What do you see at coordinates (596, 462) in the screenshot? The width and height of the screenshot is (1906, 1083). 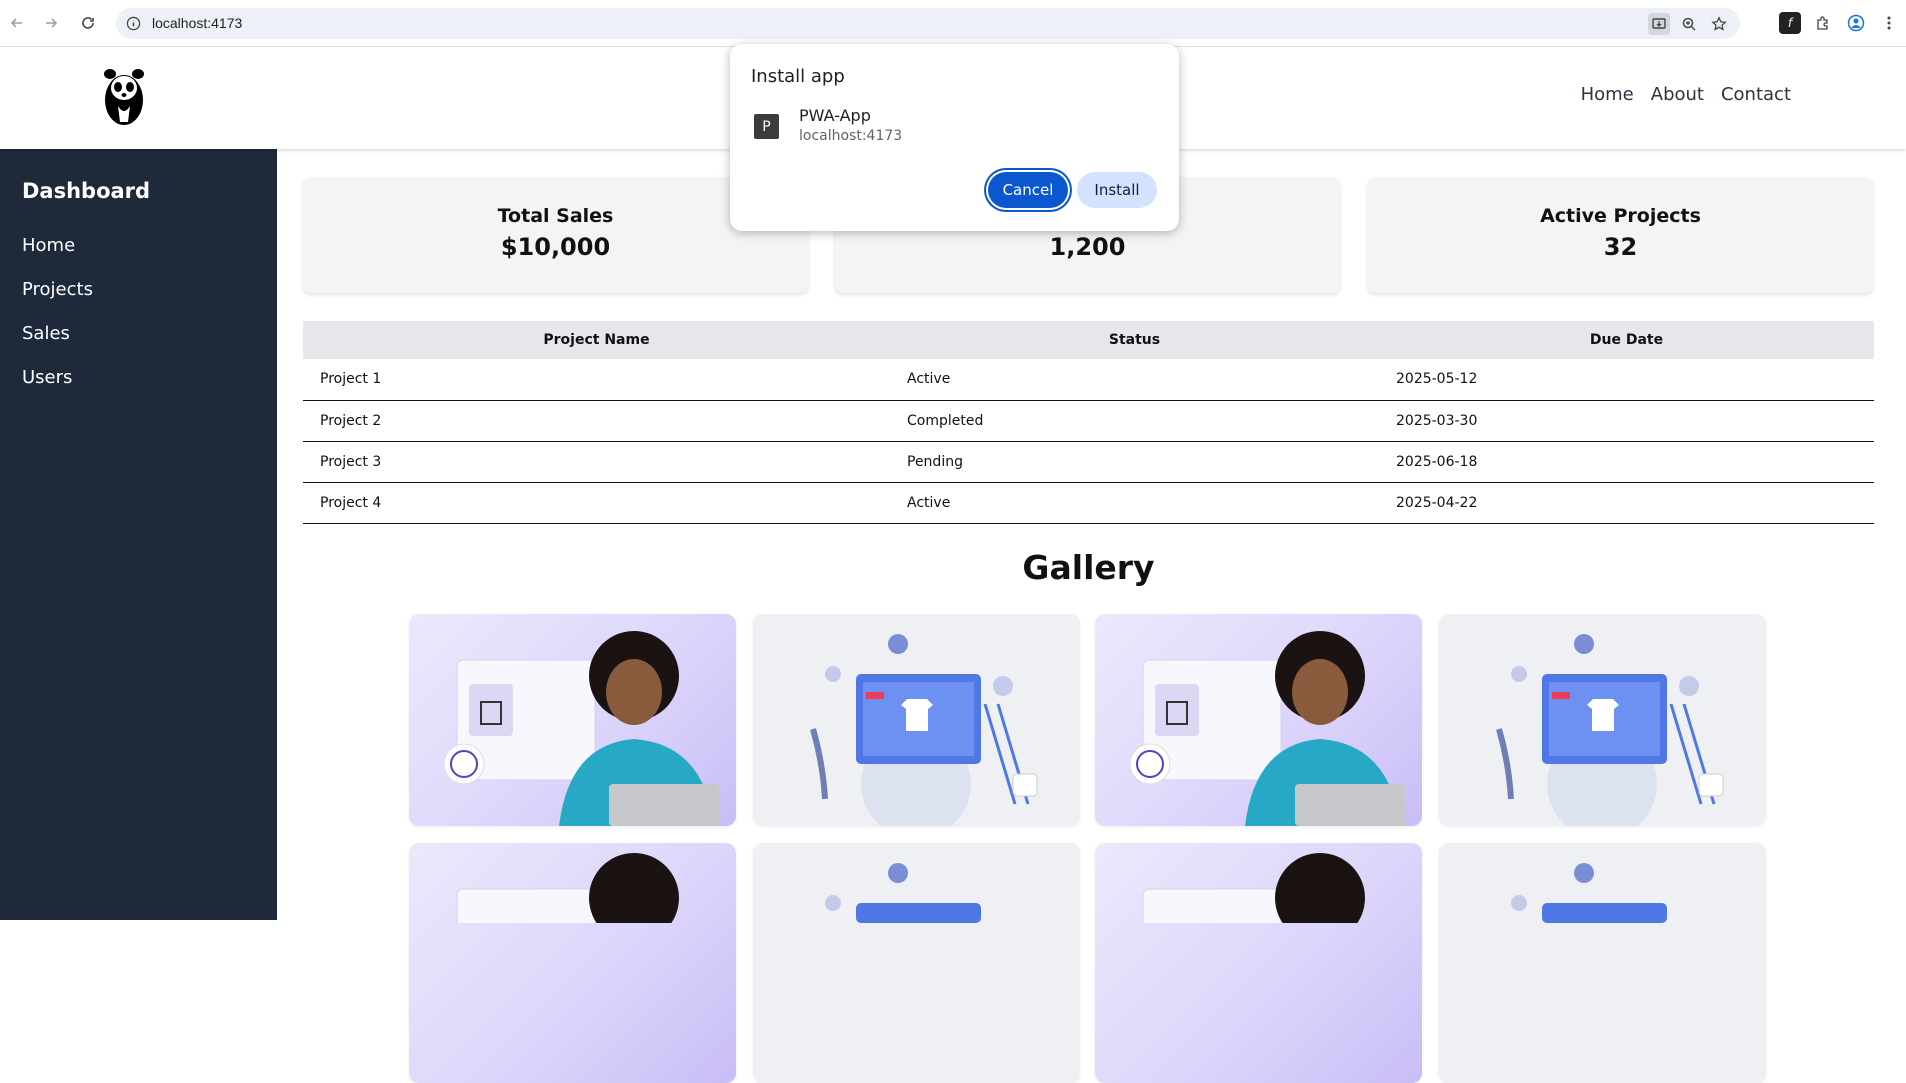 I see `cell-project-name: Project 3` at bounding box center [596, 462].